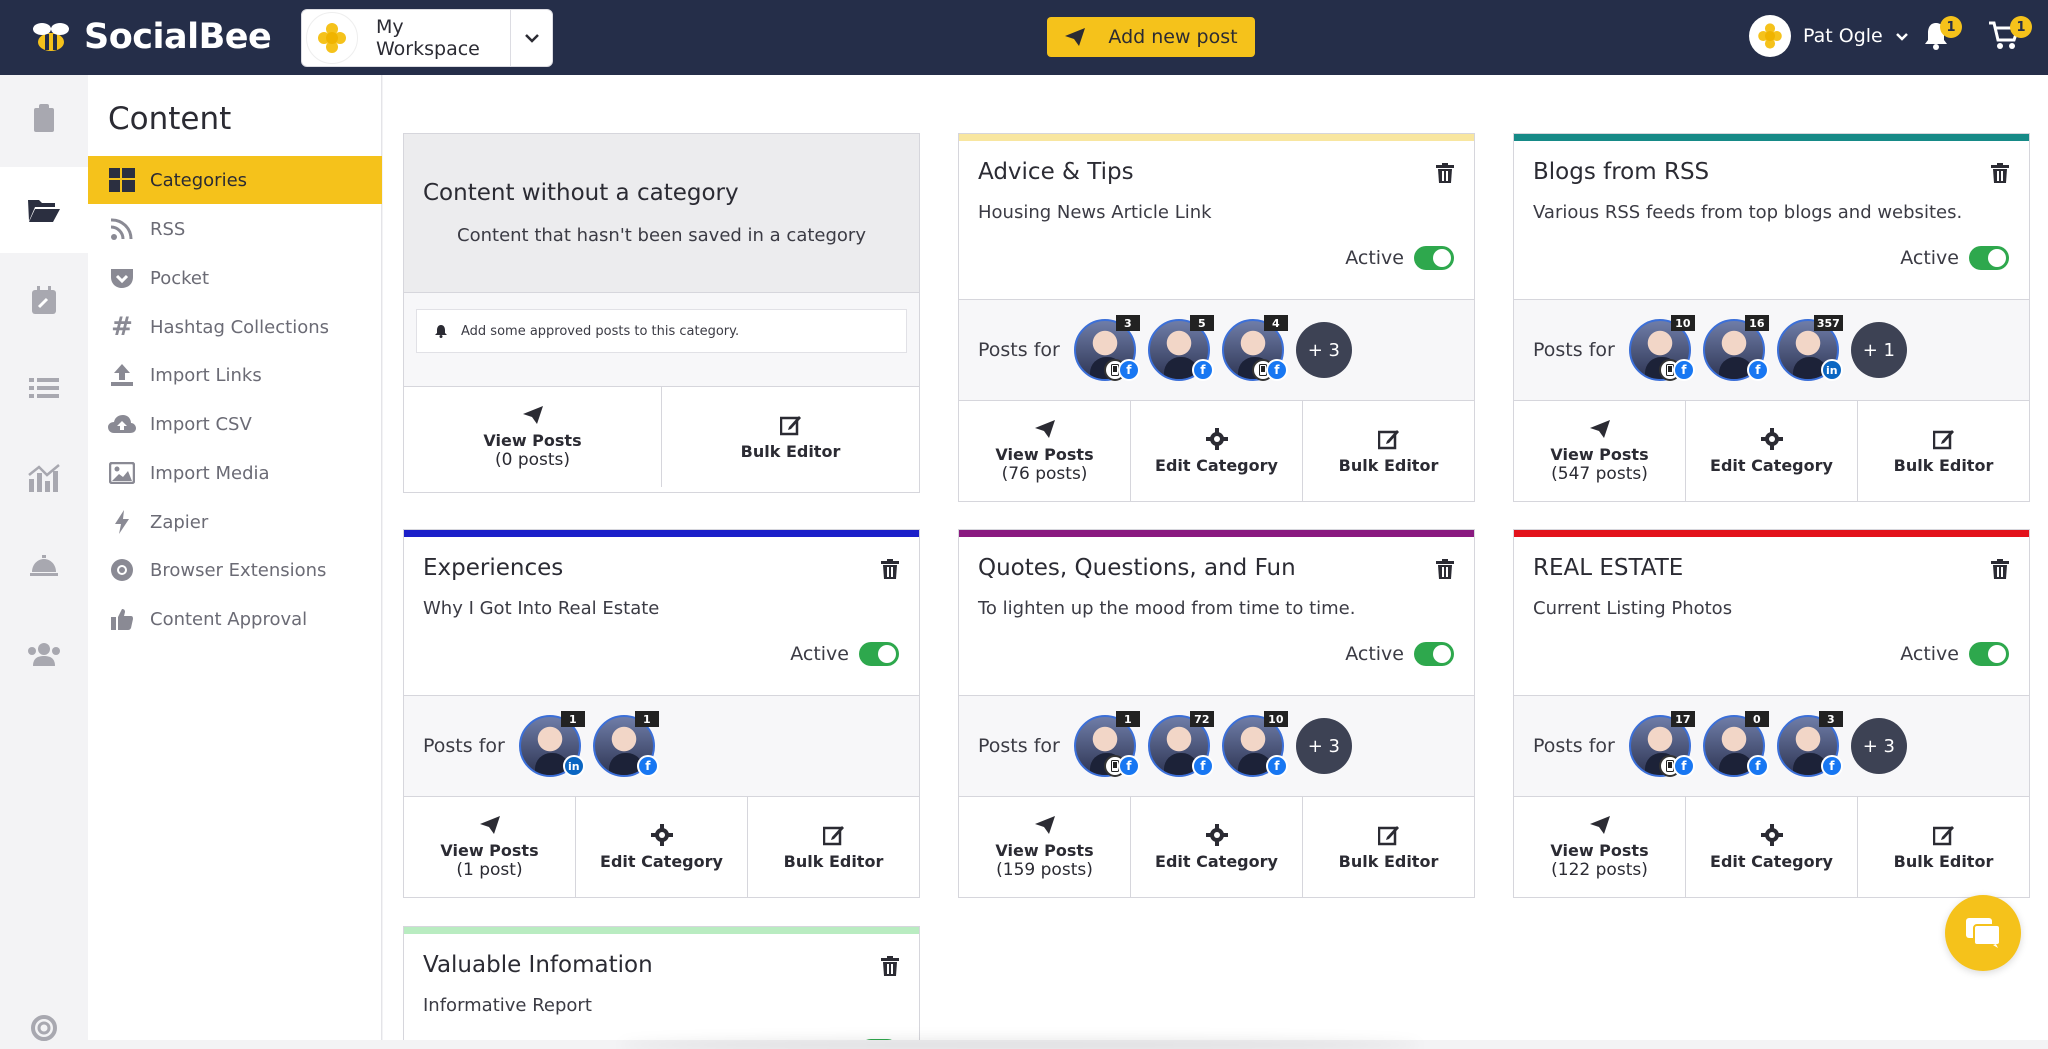  What do you see at coordinates (551, 744) in the screenshot?
I see `profile-avatar: 1 in` at bounding box center [551, 744].